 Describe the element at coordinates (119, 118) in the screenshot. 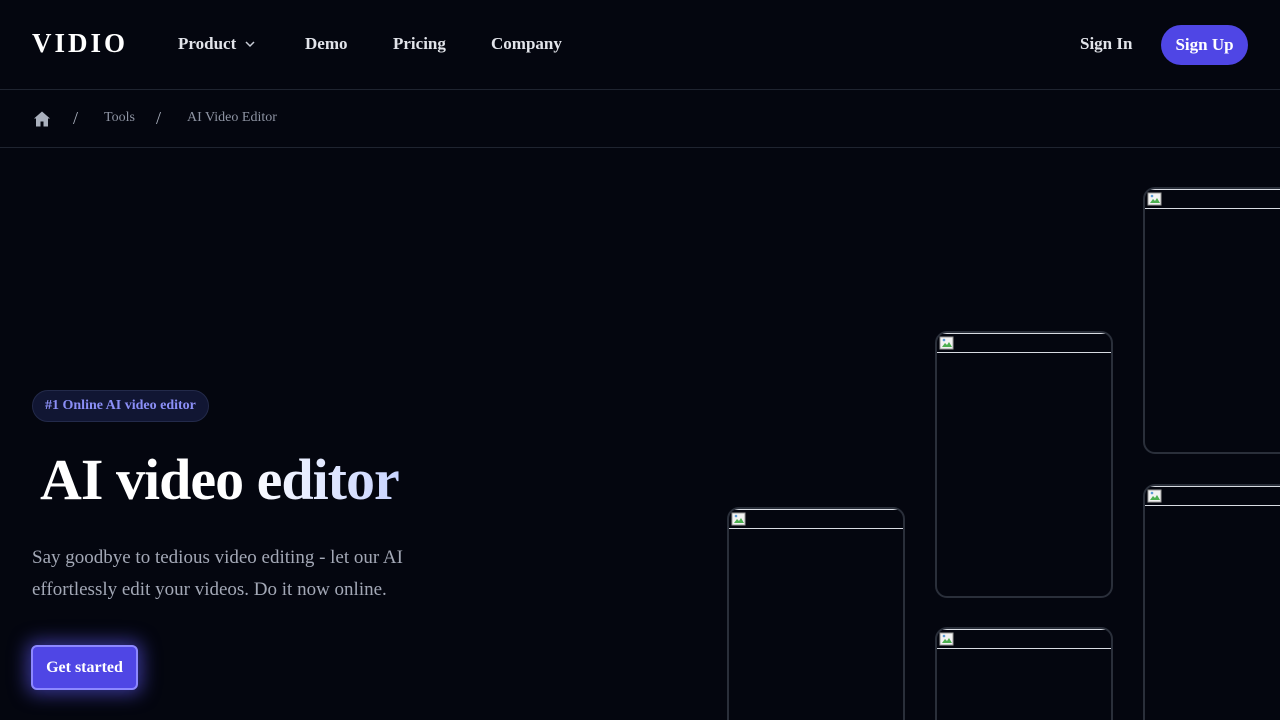

I see `breadcrumb-item-tools: Tools` at that location.